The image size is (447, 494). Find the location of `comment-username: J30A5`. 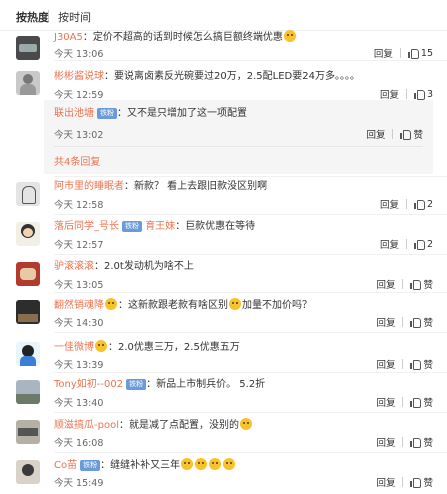

comment-username: J30A5 is located at coordinates (68, 37).